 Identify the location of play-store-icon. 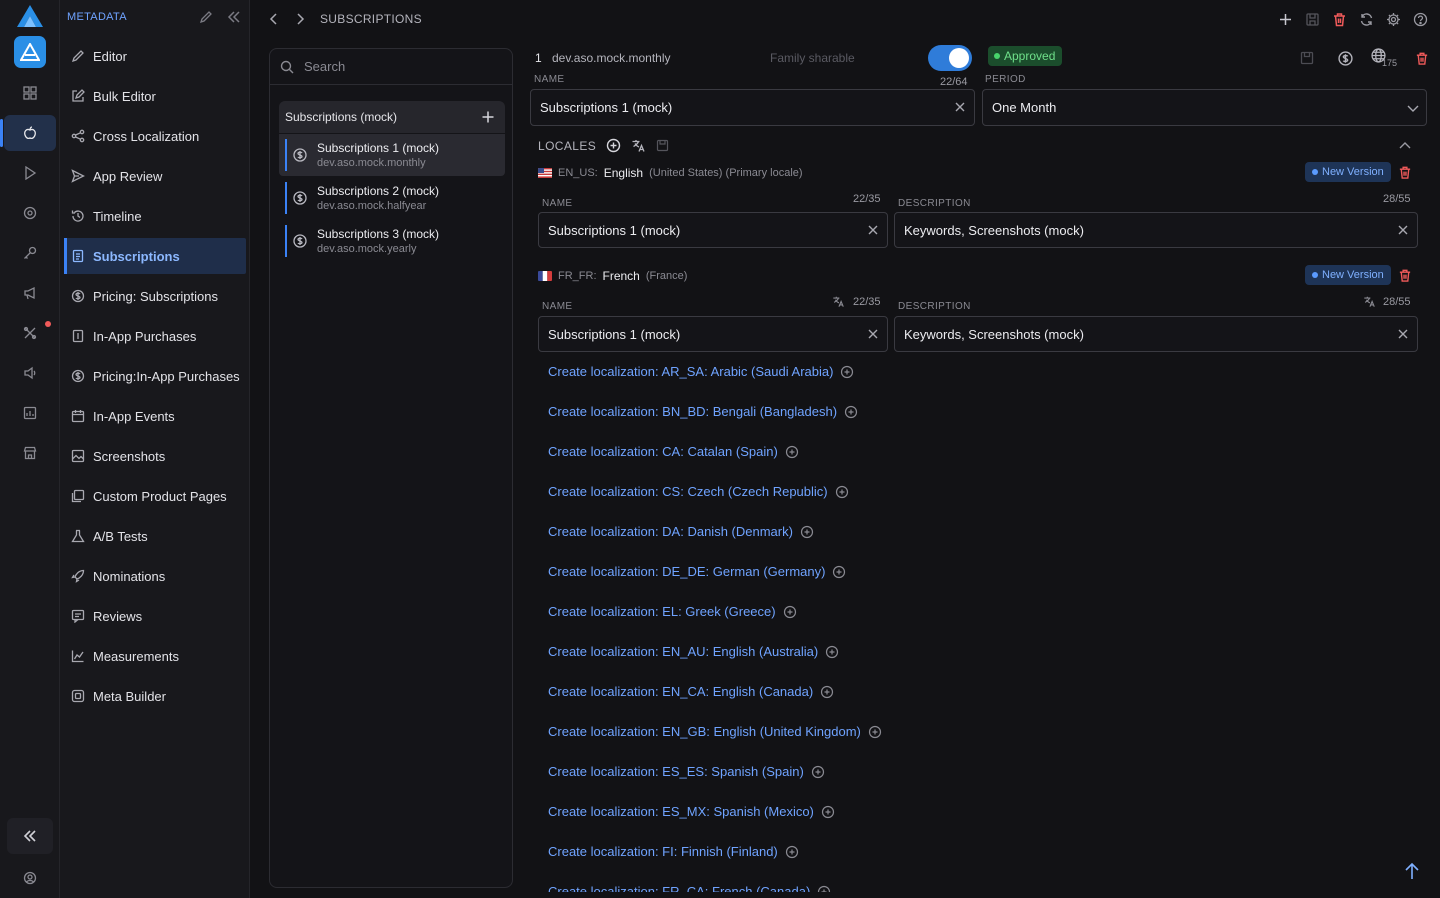
(30, 173).